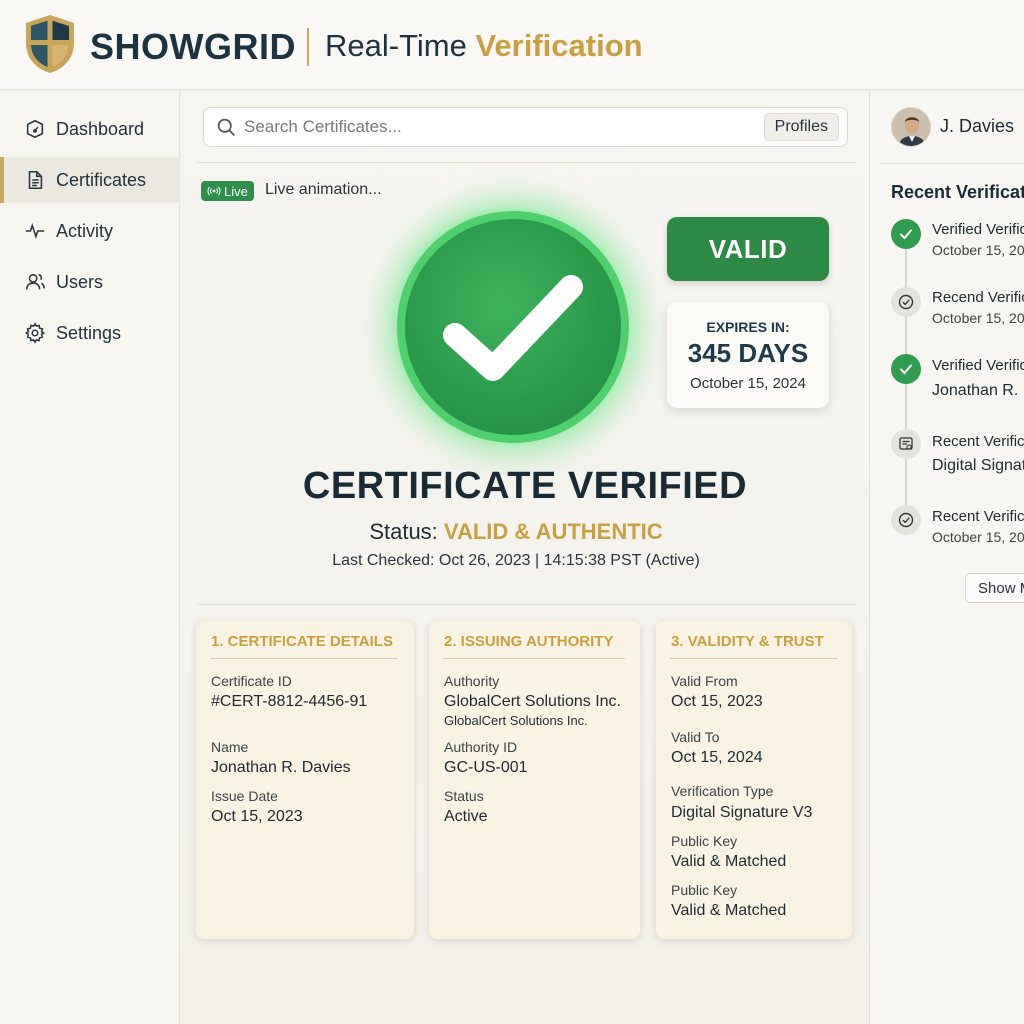  What do you see at coordinates (101, 179) in the screenshot?
I see `sidebar-item-label: Certificates` at bounding box center [101, 179].